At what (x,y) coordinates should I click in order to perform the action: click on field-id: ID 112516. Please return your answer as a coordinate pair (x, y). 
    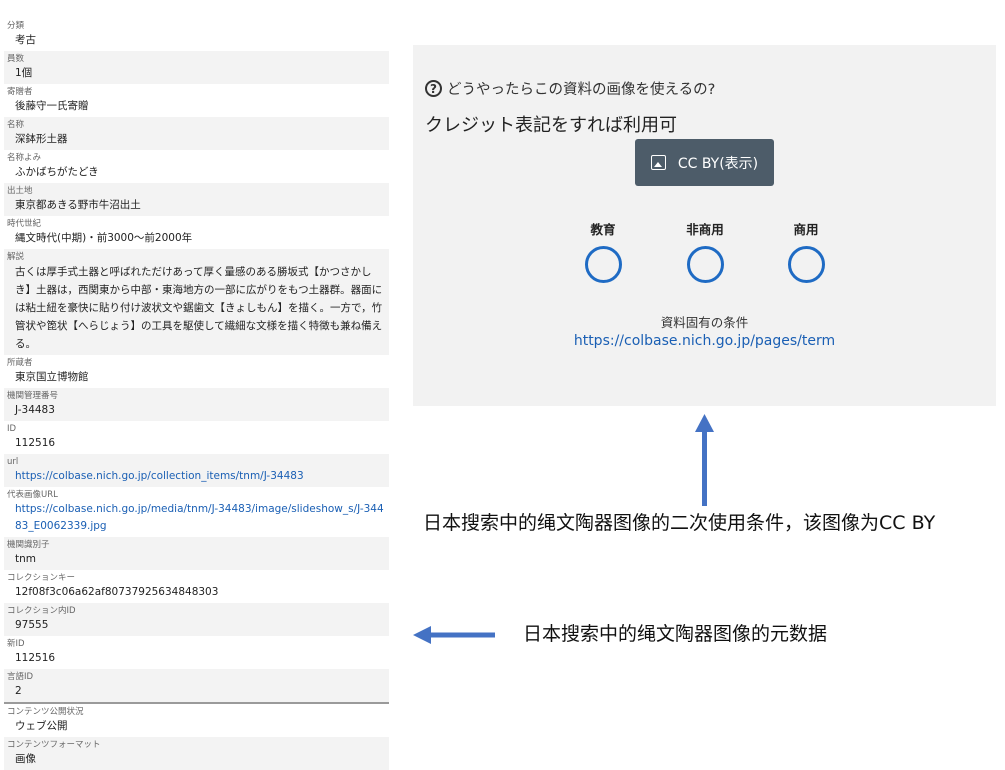
    Looking at the image, I should click on (196, 437).